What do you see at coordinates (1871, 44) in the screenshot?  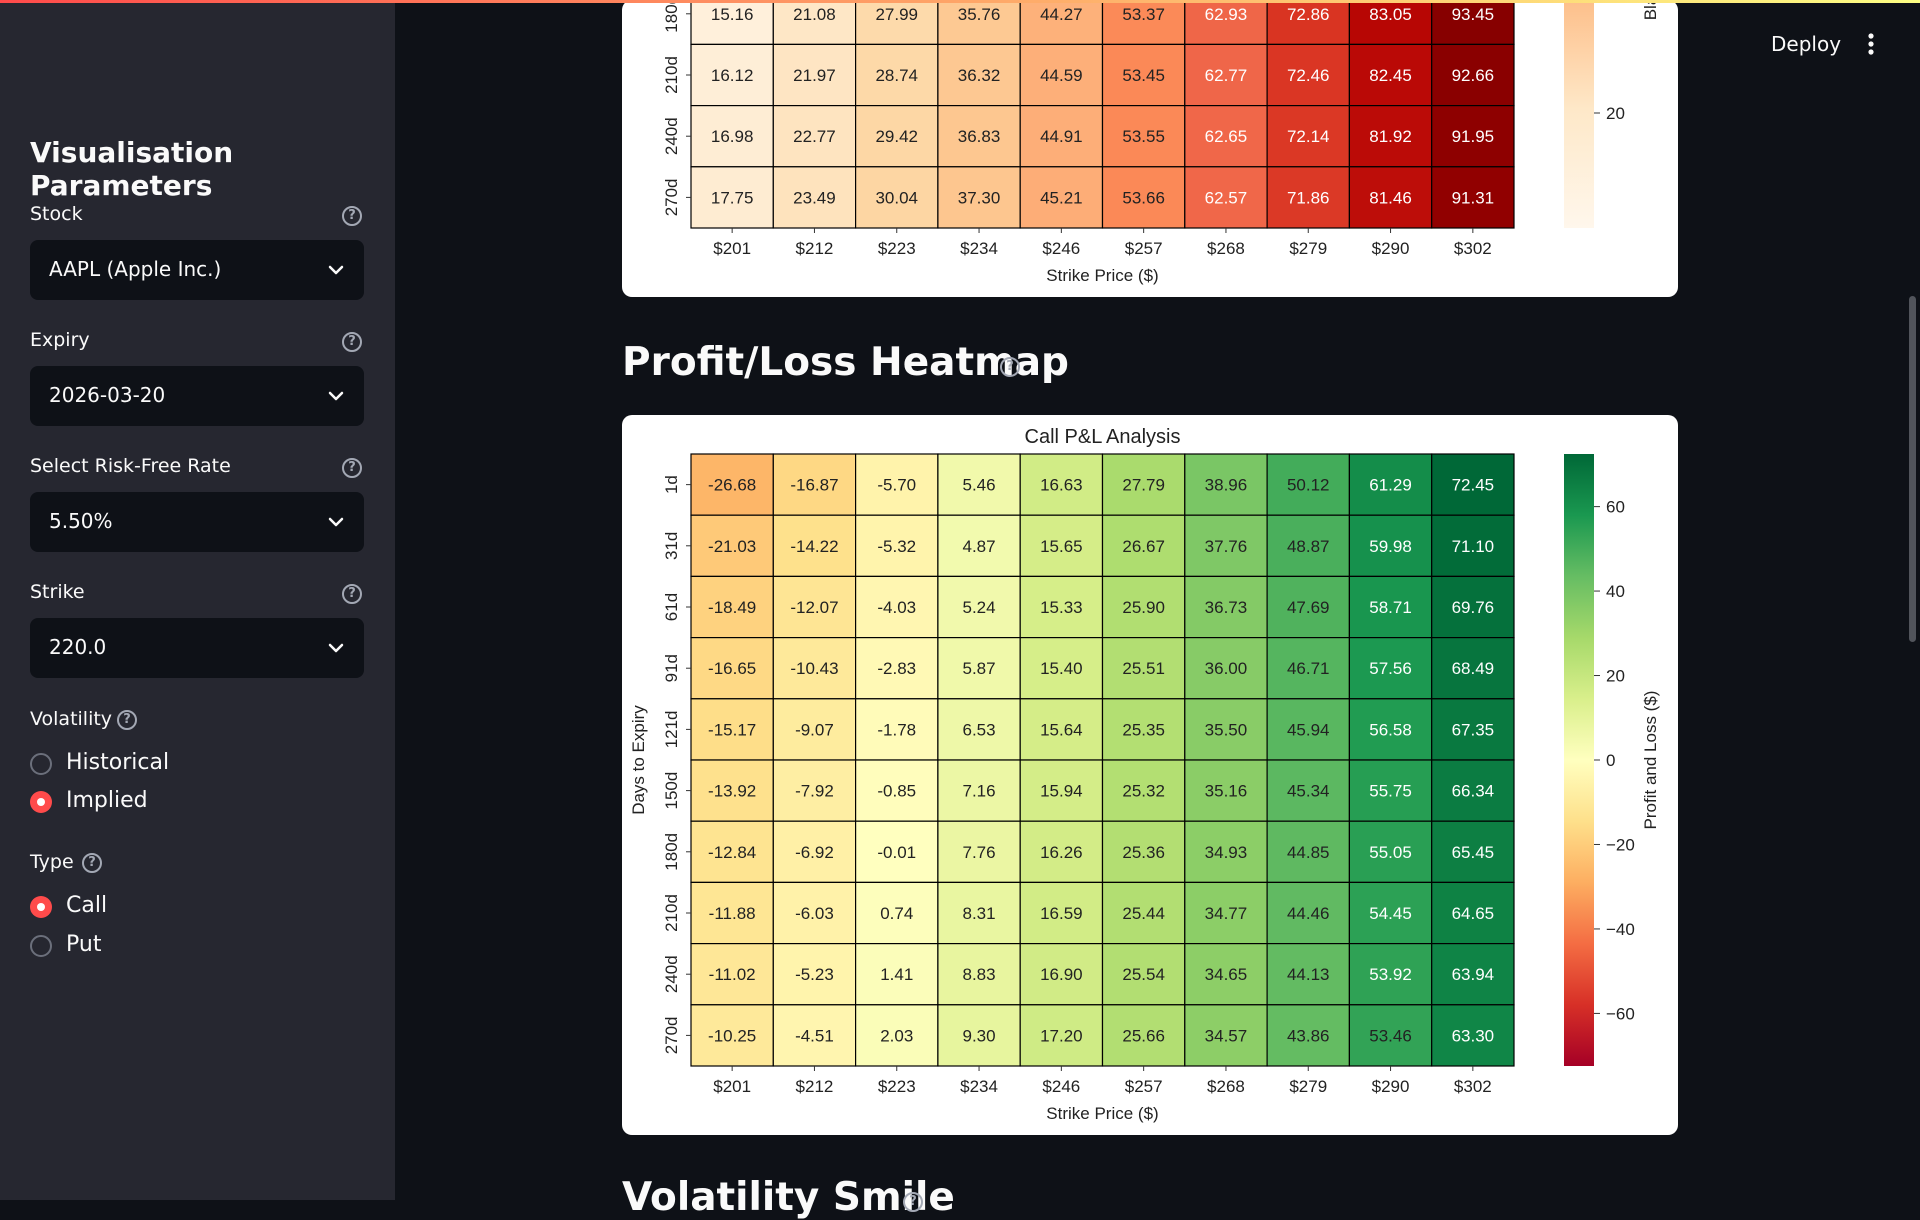 I see `kebab-menu-icon` at bounding box center [1871, 44].